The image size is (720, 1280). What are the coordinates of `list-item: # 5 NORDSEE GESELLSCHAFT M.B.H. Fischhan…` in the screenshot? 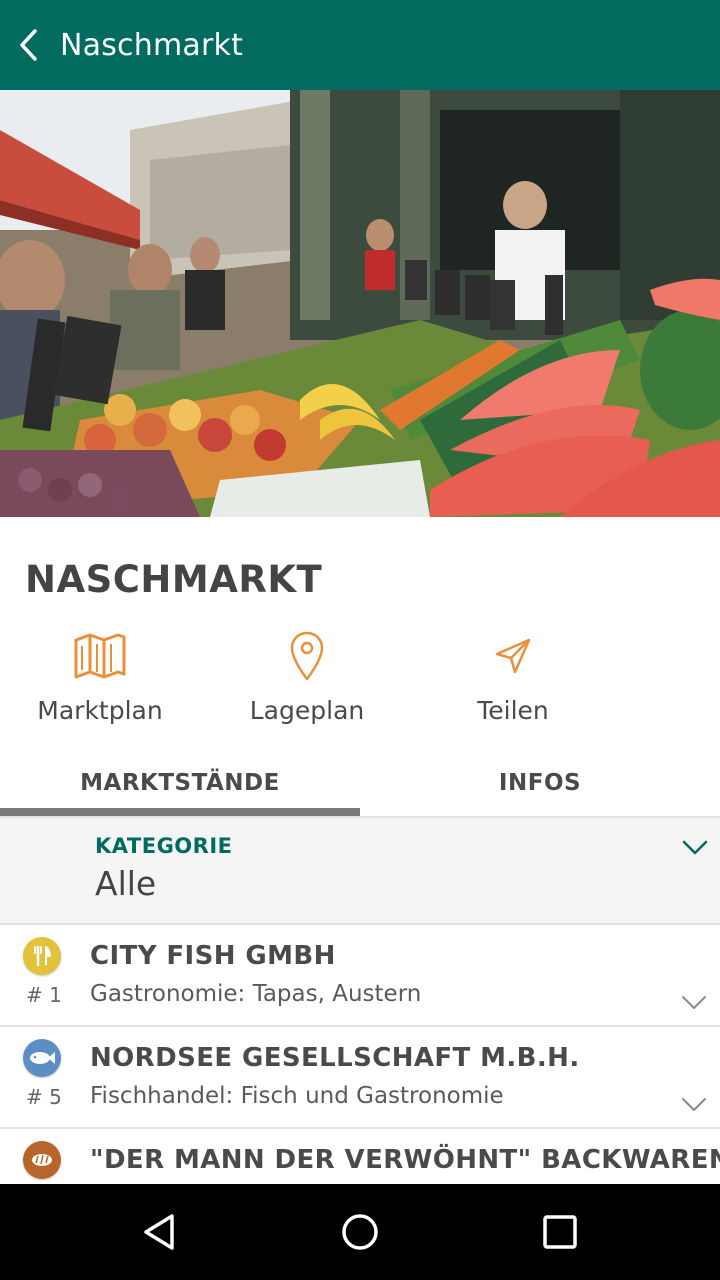 It's located at (360, 1078).